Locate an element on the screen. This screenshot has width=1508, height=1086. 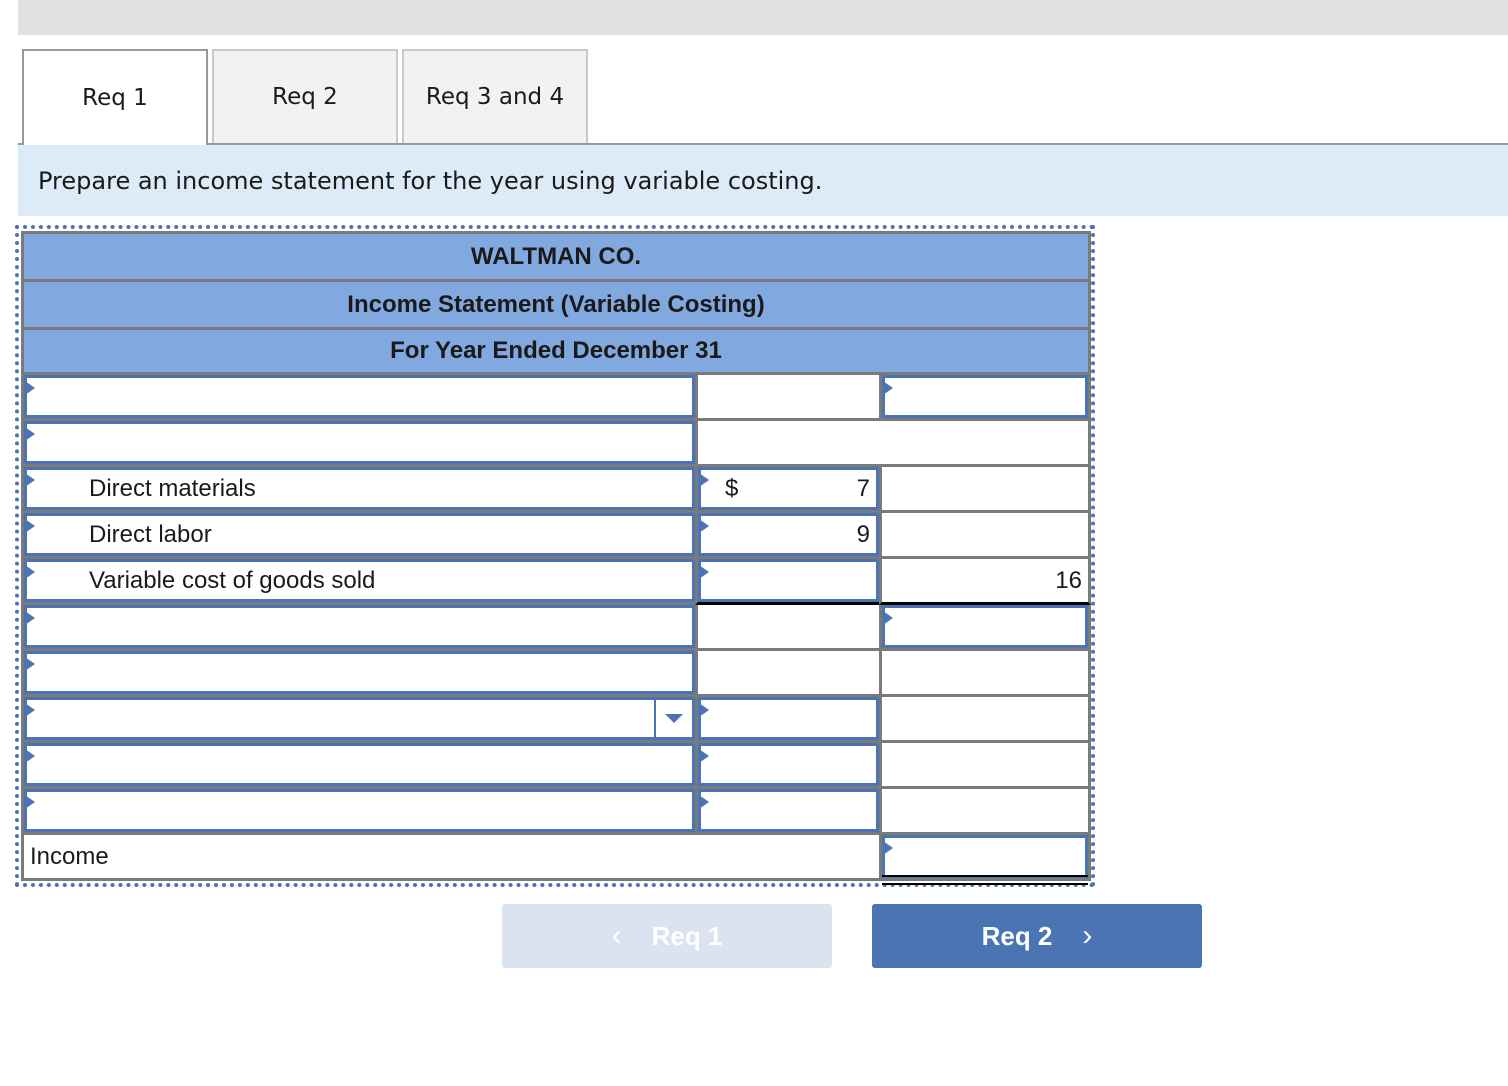
label-input: Variable cost of goods sold is located at coordinates (359, 580).